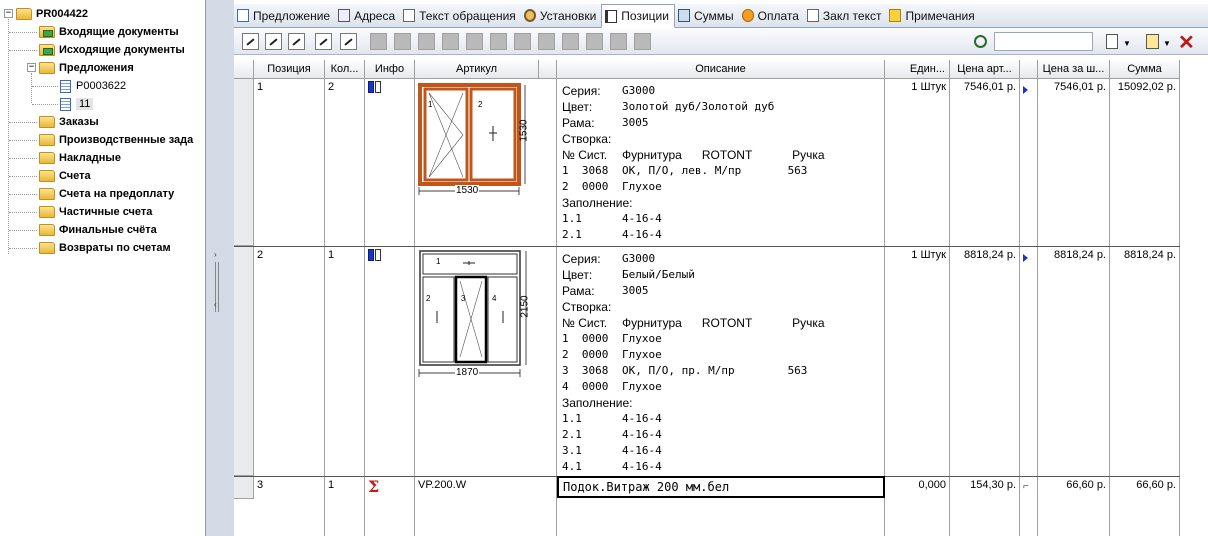 The image size is (1208, 536). What do you see at coordinates (8, 13) in the screenshot?
I see `collapse-root-toggle: −` at bounding box center [8, 13].